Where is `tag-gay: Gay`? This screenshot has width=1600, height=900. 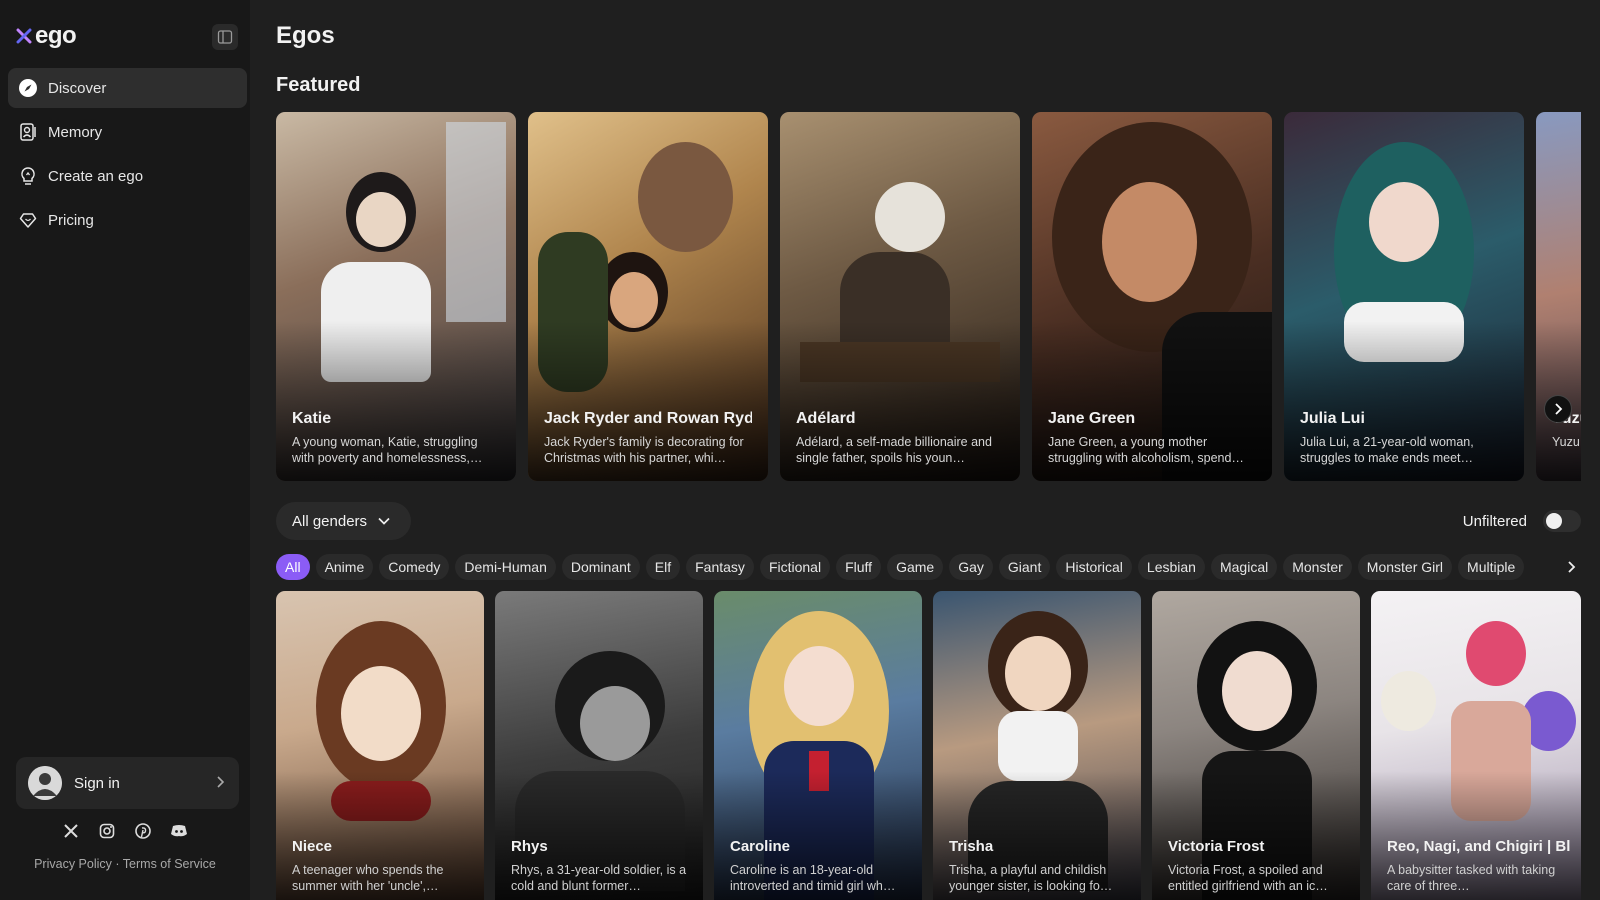
tag-gay: Gay is located at coordinates (971, 567).